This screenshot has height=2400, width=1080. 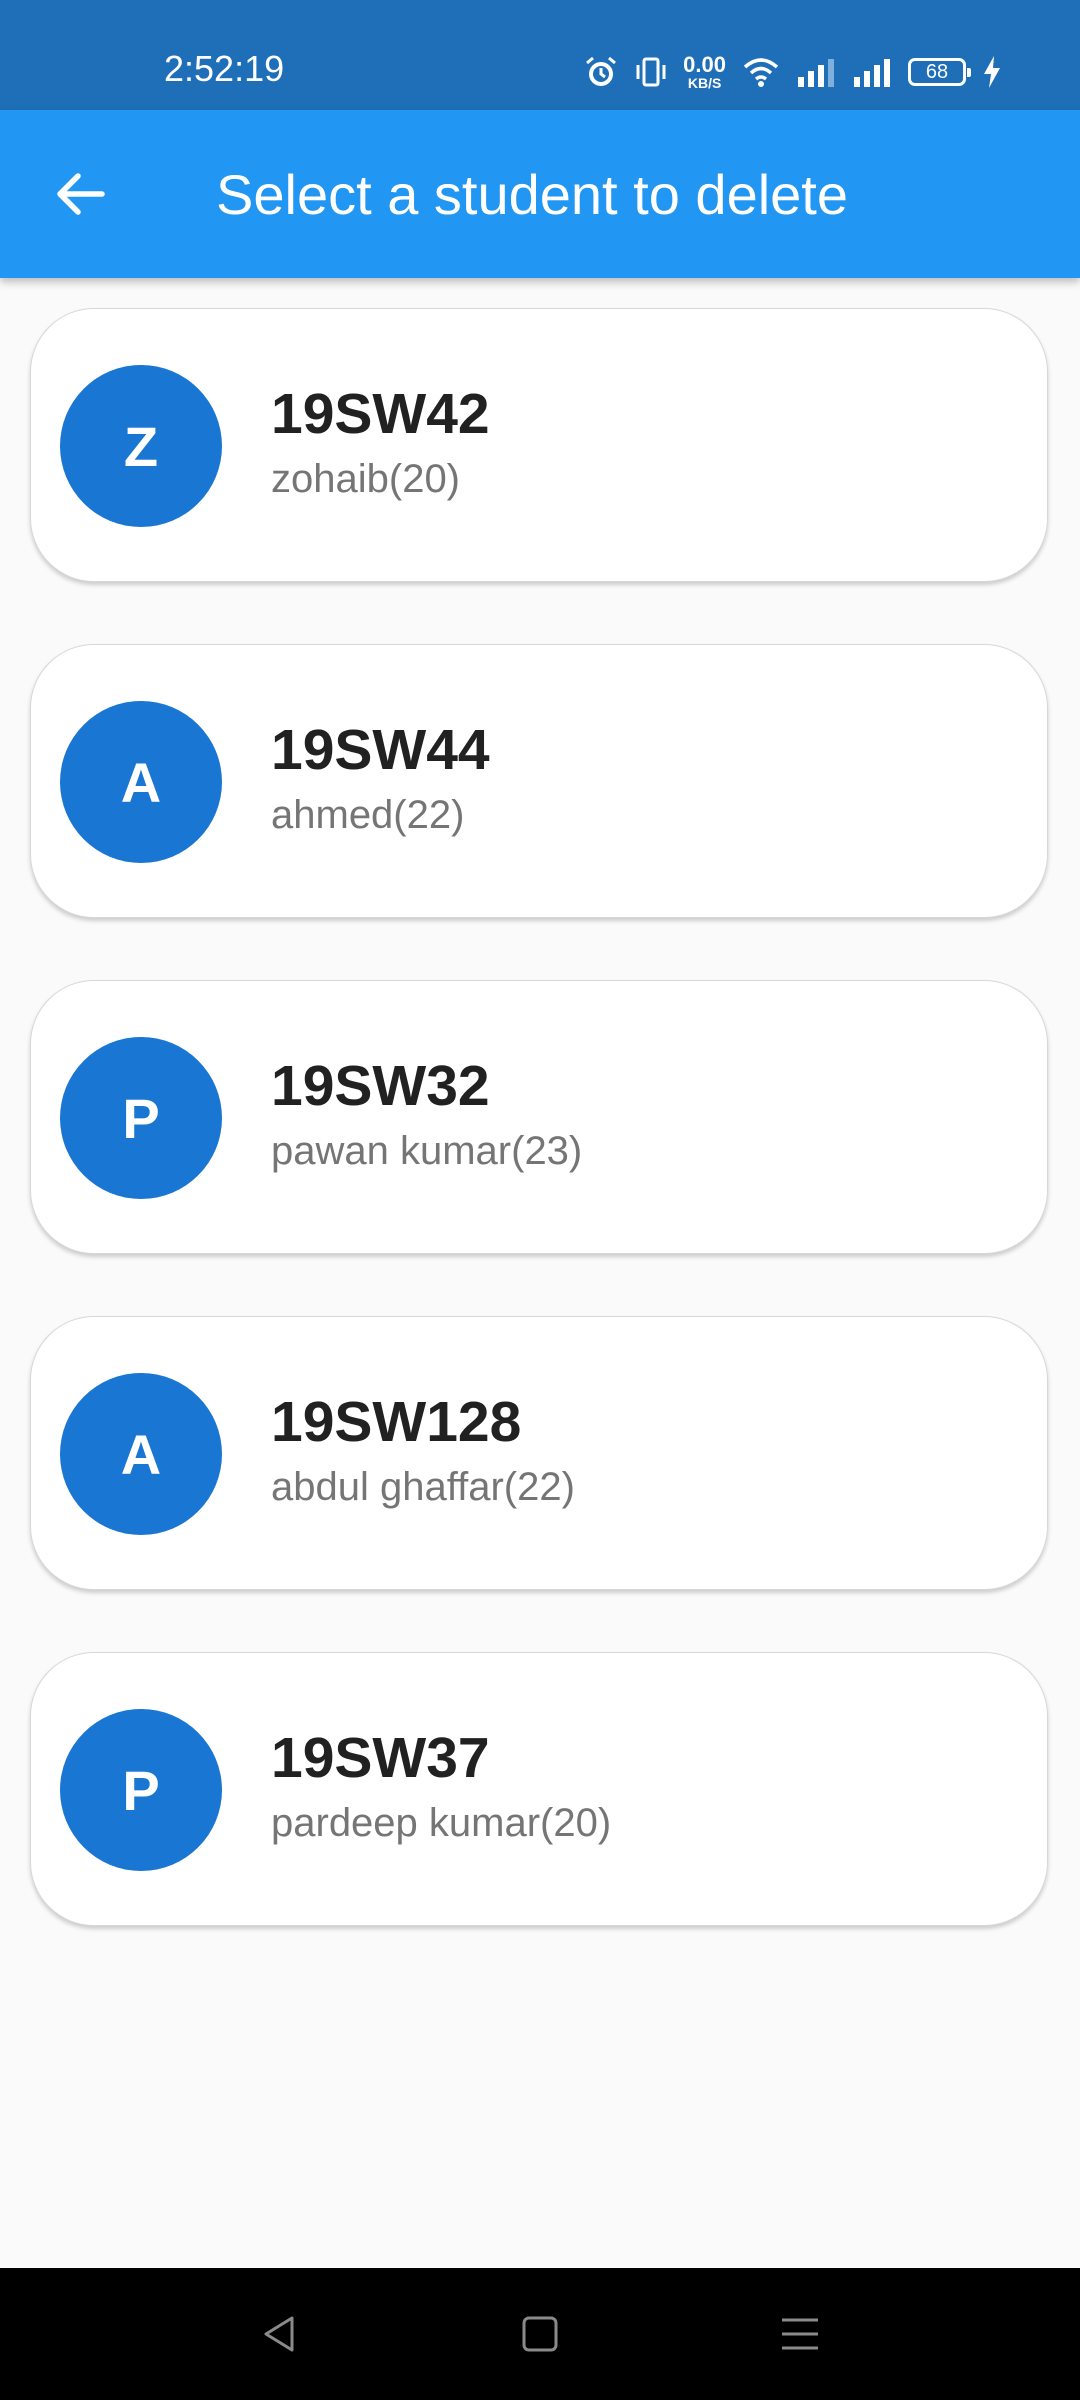 I want to click on back-button, so click(x=80, y=194).